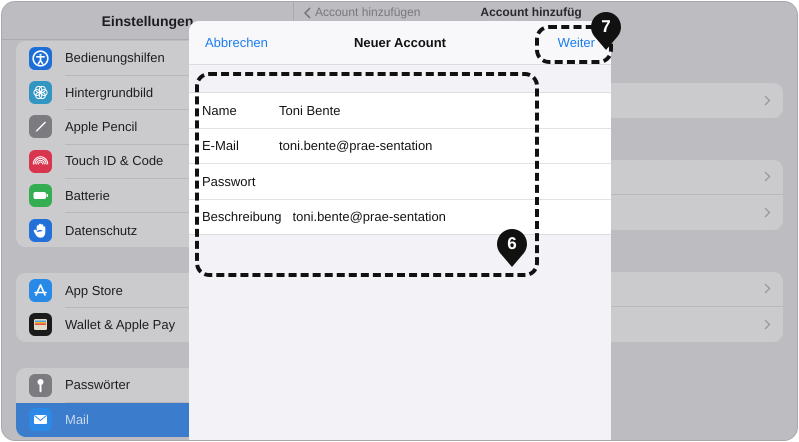 The width and height of the screenshot is (799, 442). Describe the element at coordinates (445, 145) in the screenshot. I see `input-field: toni.bente@prae-sentation` at that location.